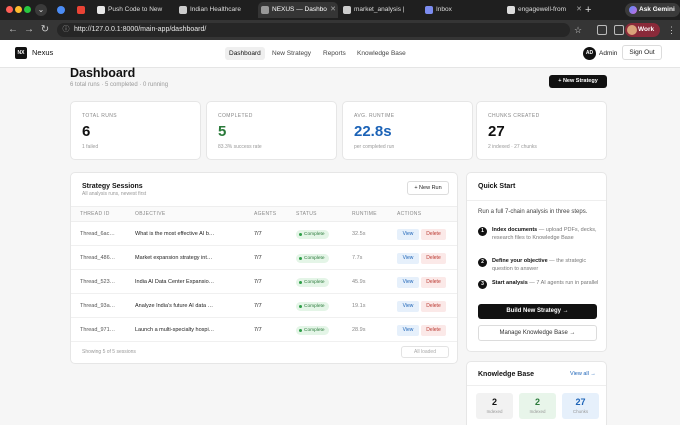 This screenshot has height=425, width=680. I want to click on browser-tab: Indian Healthcare, so click(216, 10).